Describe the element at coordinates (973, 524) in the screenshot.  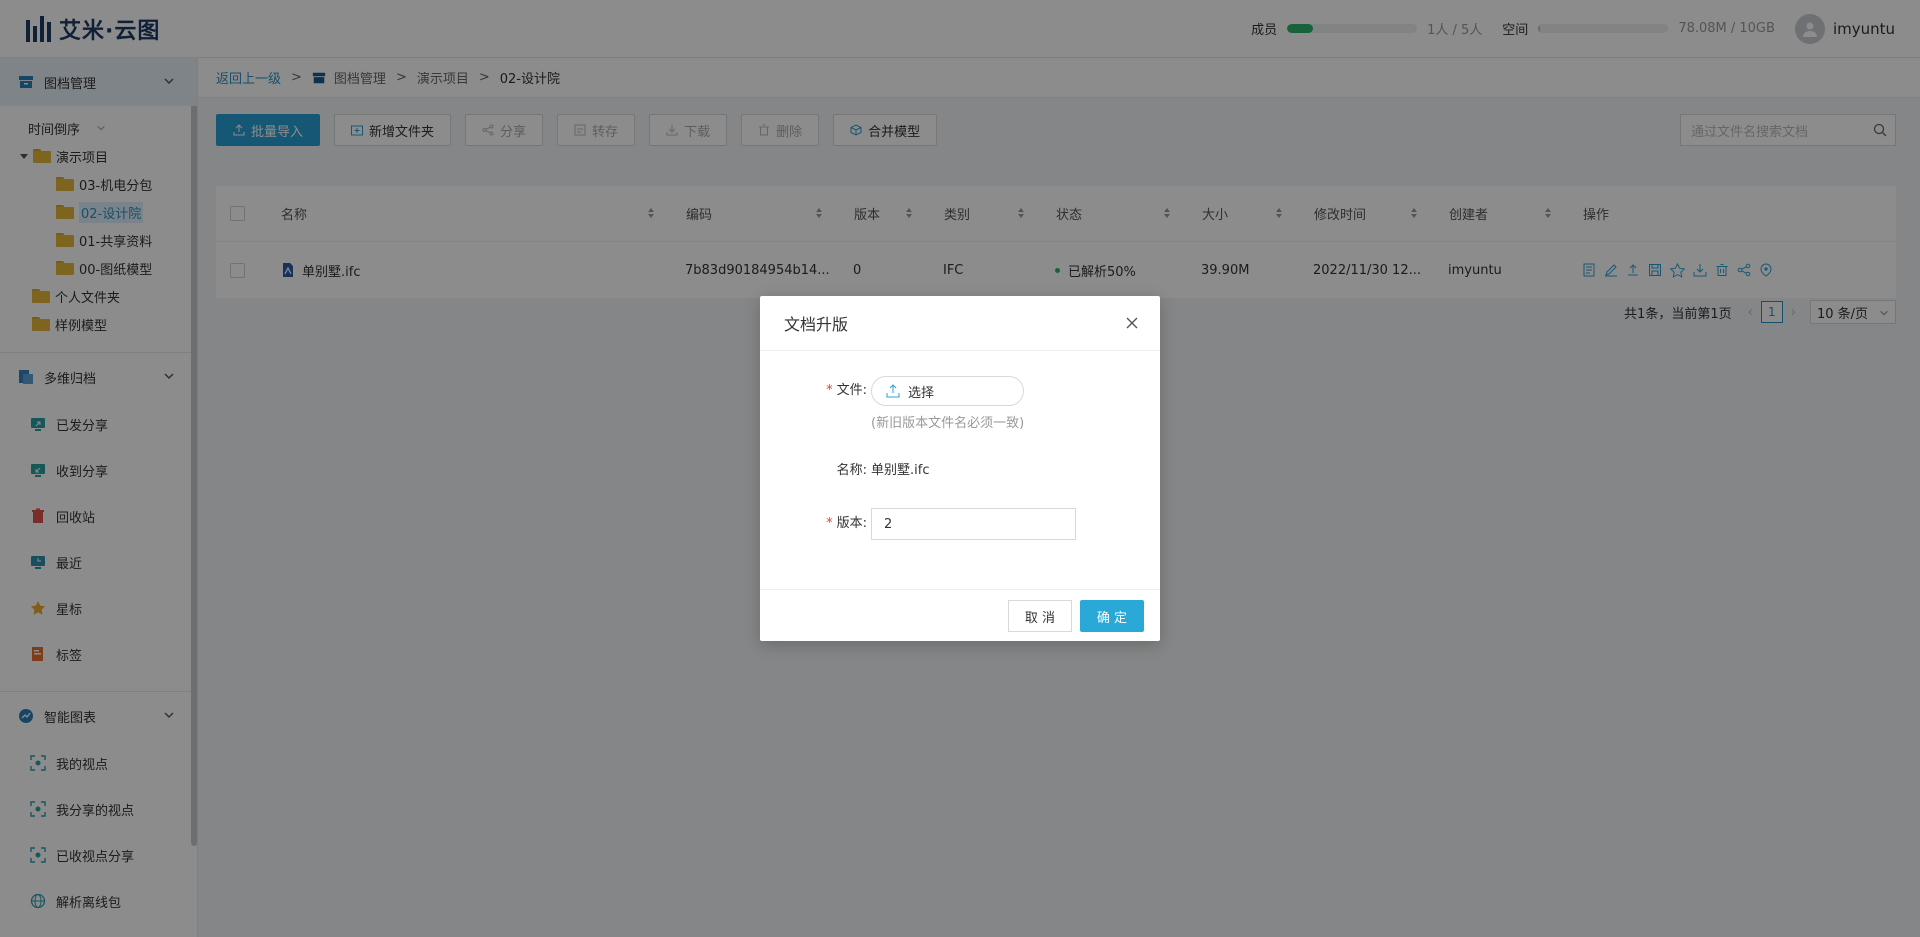
I see `version-input: 2` at that location.